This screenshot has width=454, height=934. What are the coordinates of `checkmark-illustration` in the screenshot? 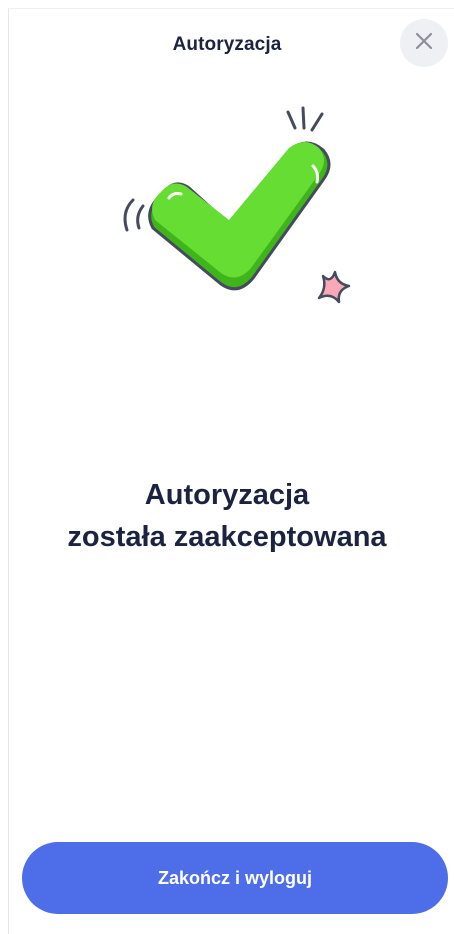 It's located at (235, 210).